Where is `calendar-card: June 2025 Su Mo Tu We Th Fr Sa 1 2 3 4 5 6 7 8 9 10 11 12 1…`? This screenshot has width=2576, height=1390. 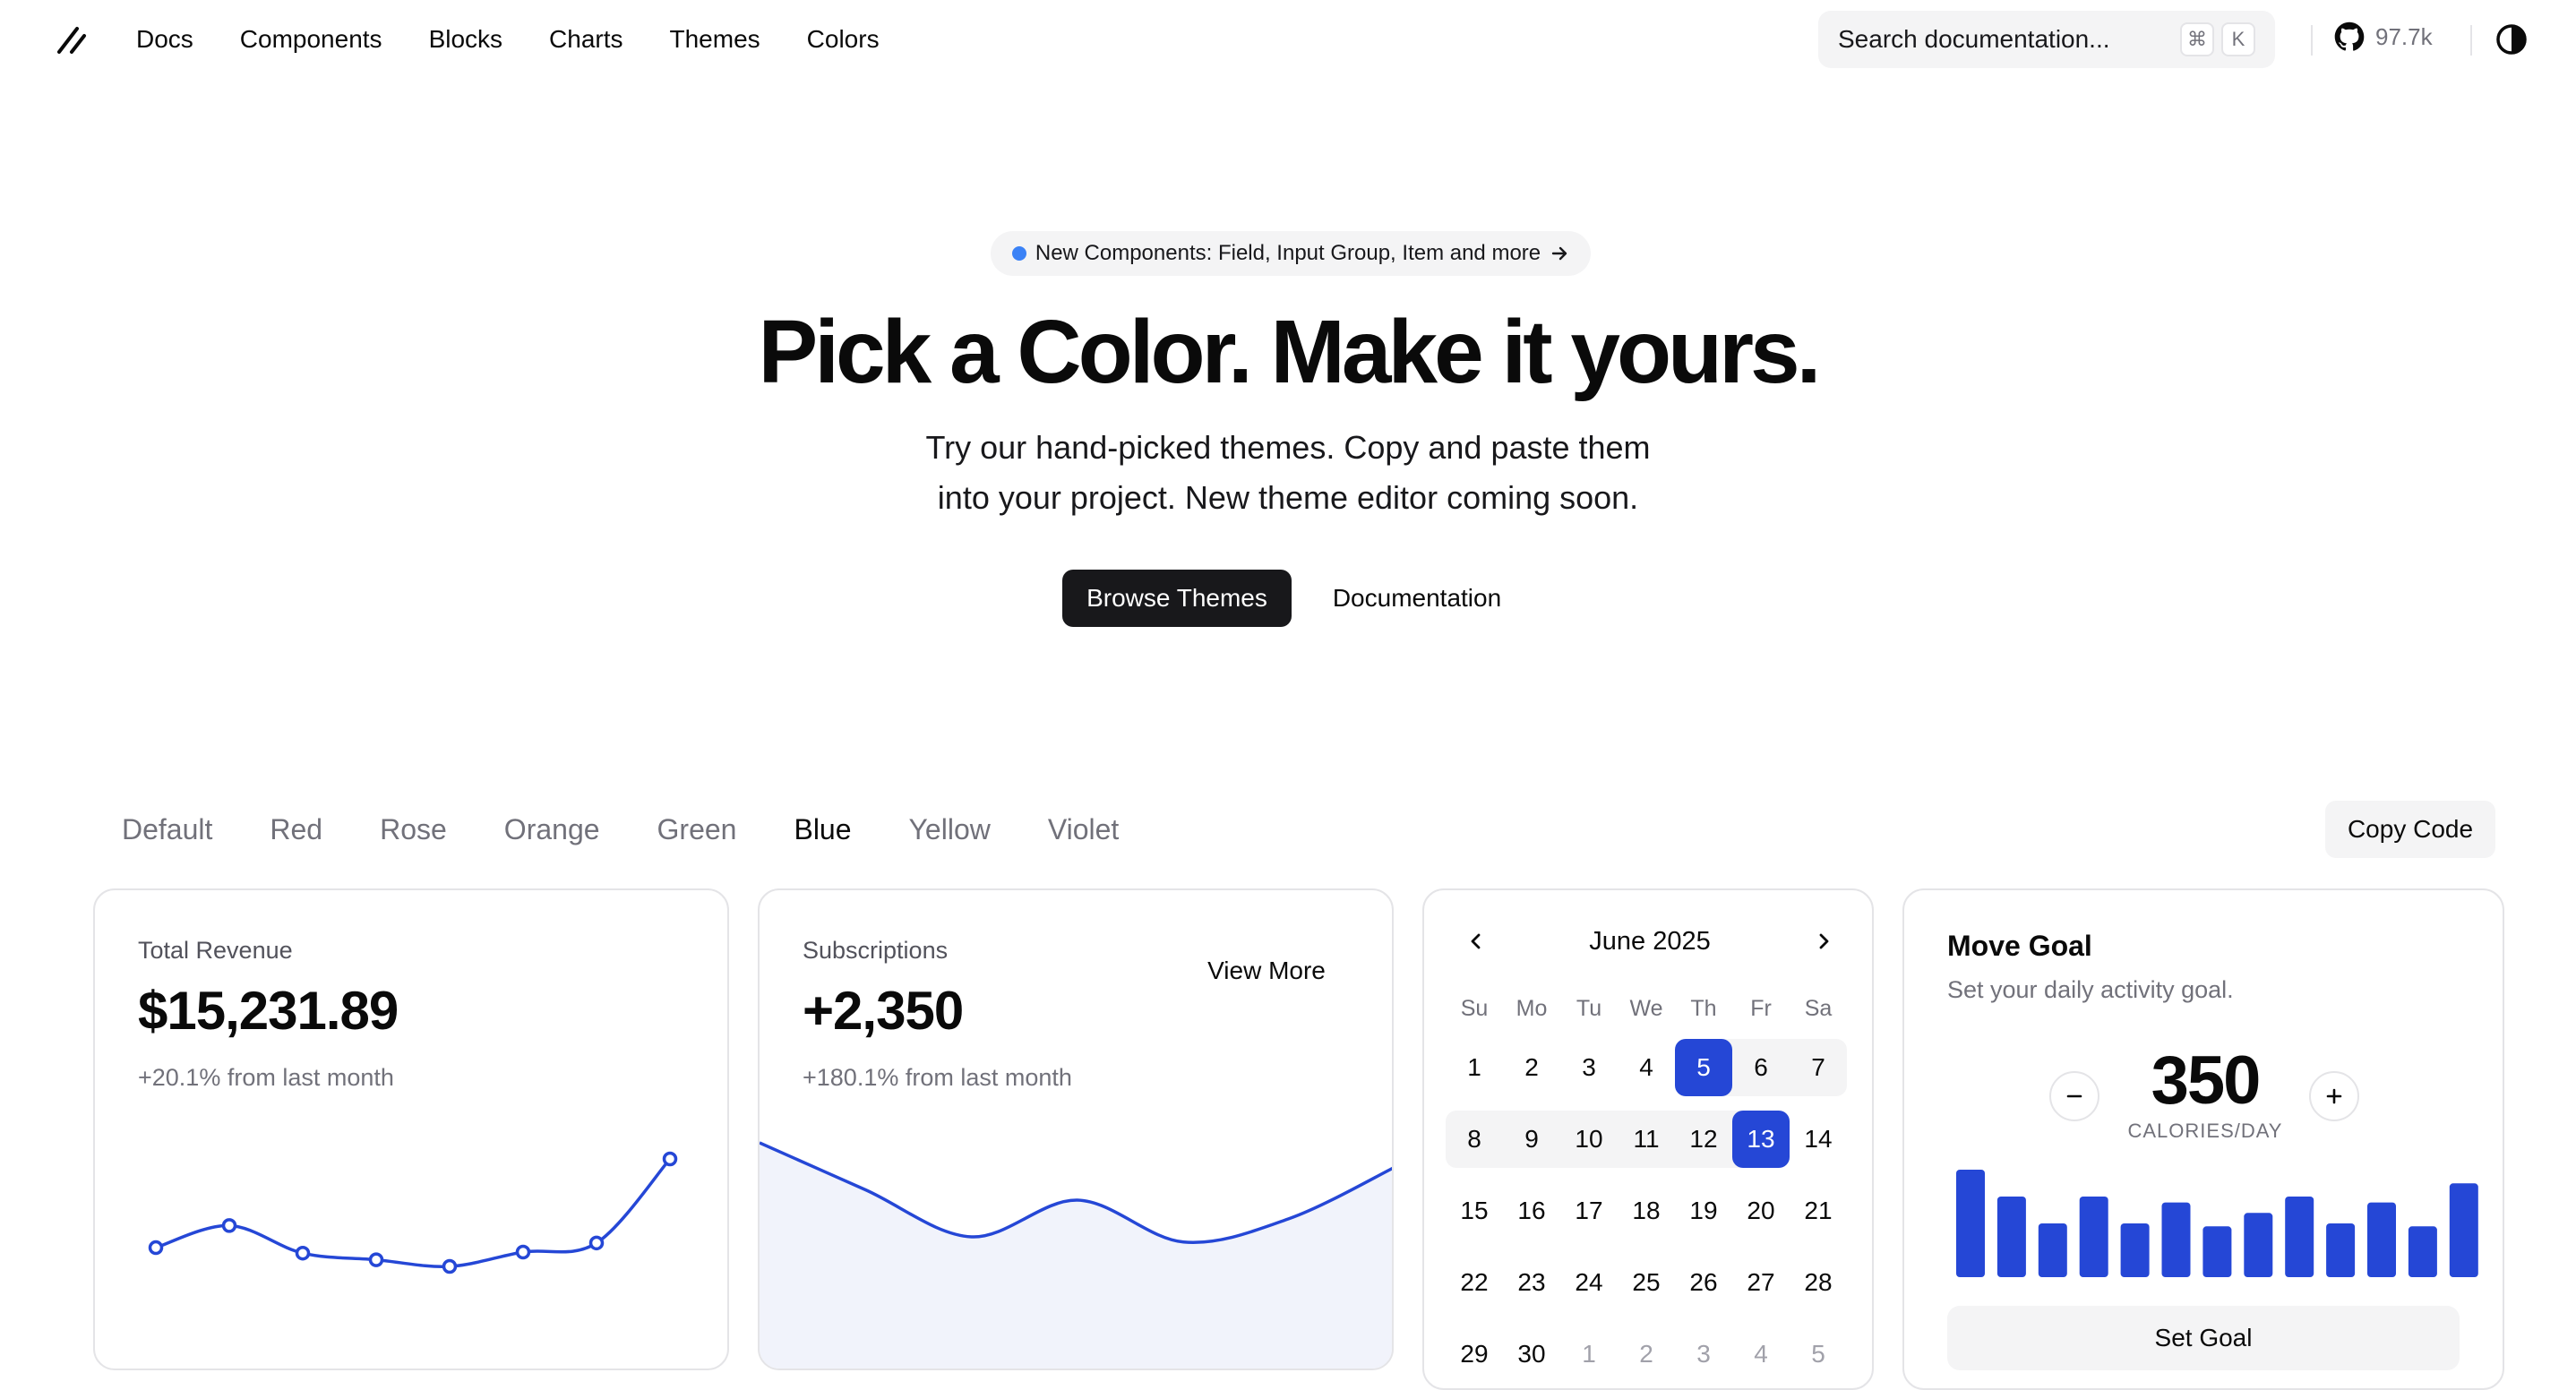
calendar-card: June 2025 Su Mo Tu We Th Fr Sa 1 2 3 4 5 6 7 8 9 10 11 12 1… is located at coordinates (1648, 1139).